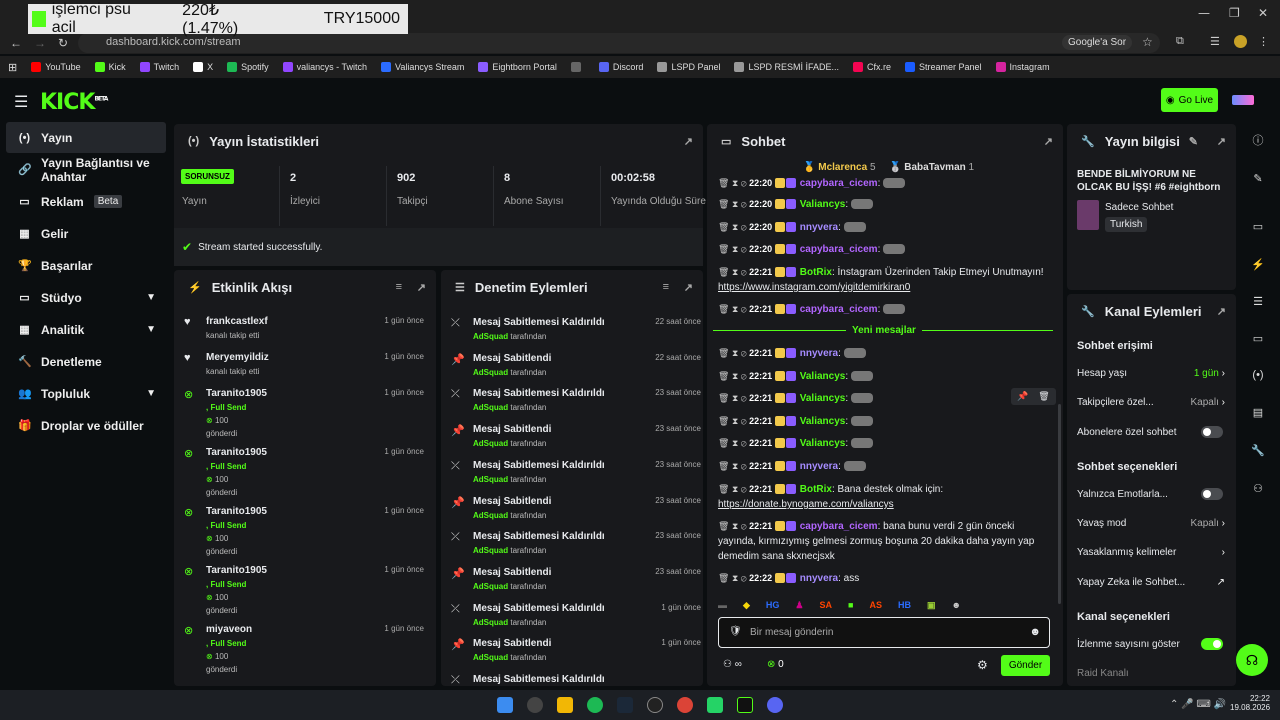  What do you see at coordinates (1151, 582) in the screenshot?
I see `ai-chat-setting: Yapay Zeka ile Sohbet... ↗` at bounding box center [1151, 582].